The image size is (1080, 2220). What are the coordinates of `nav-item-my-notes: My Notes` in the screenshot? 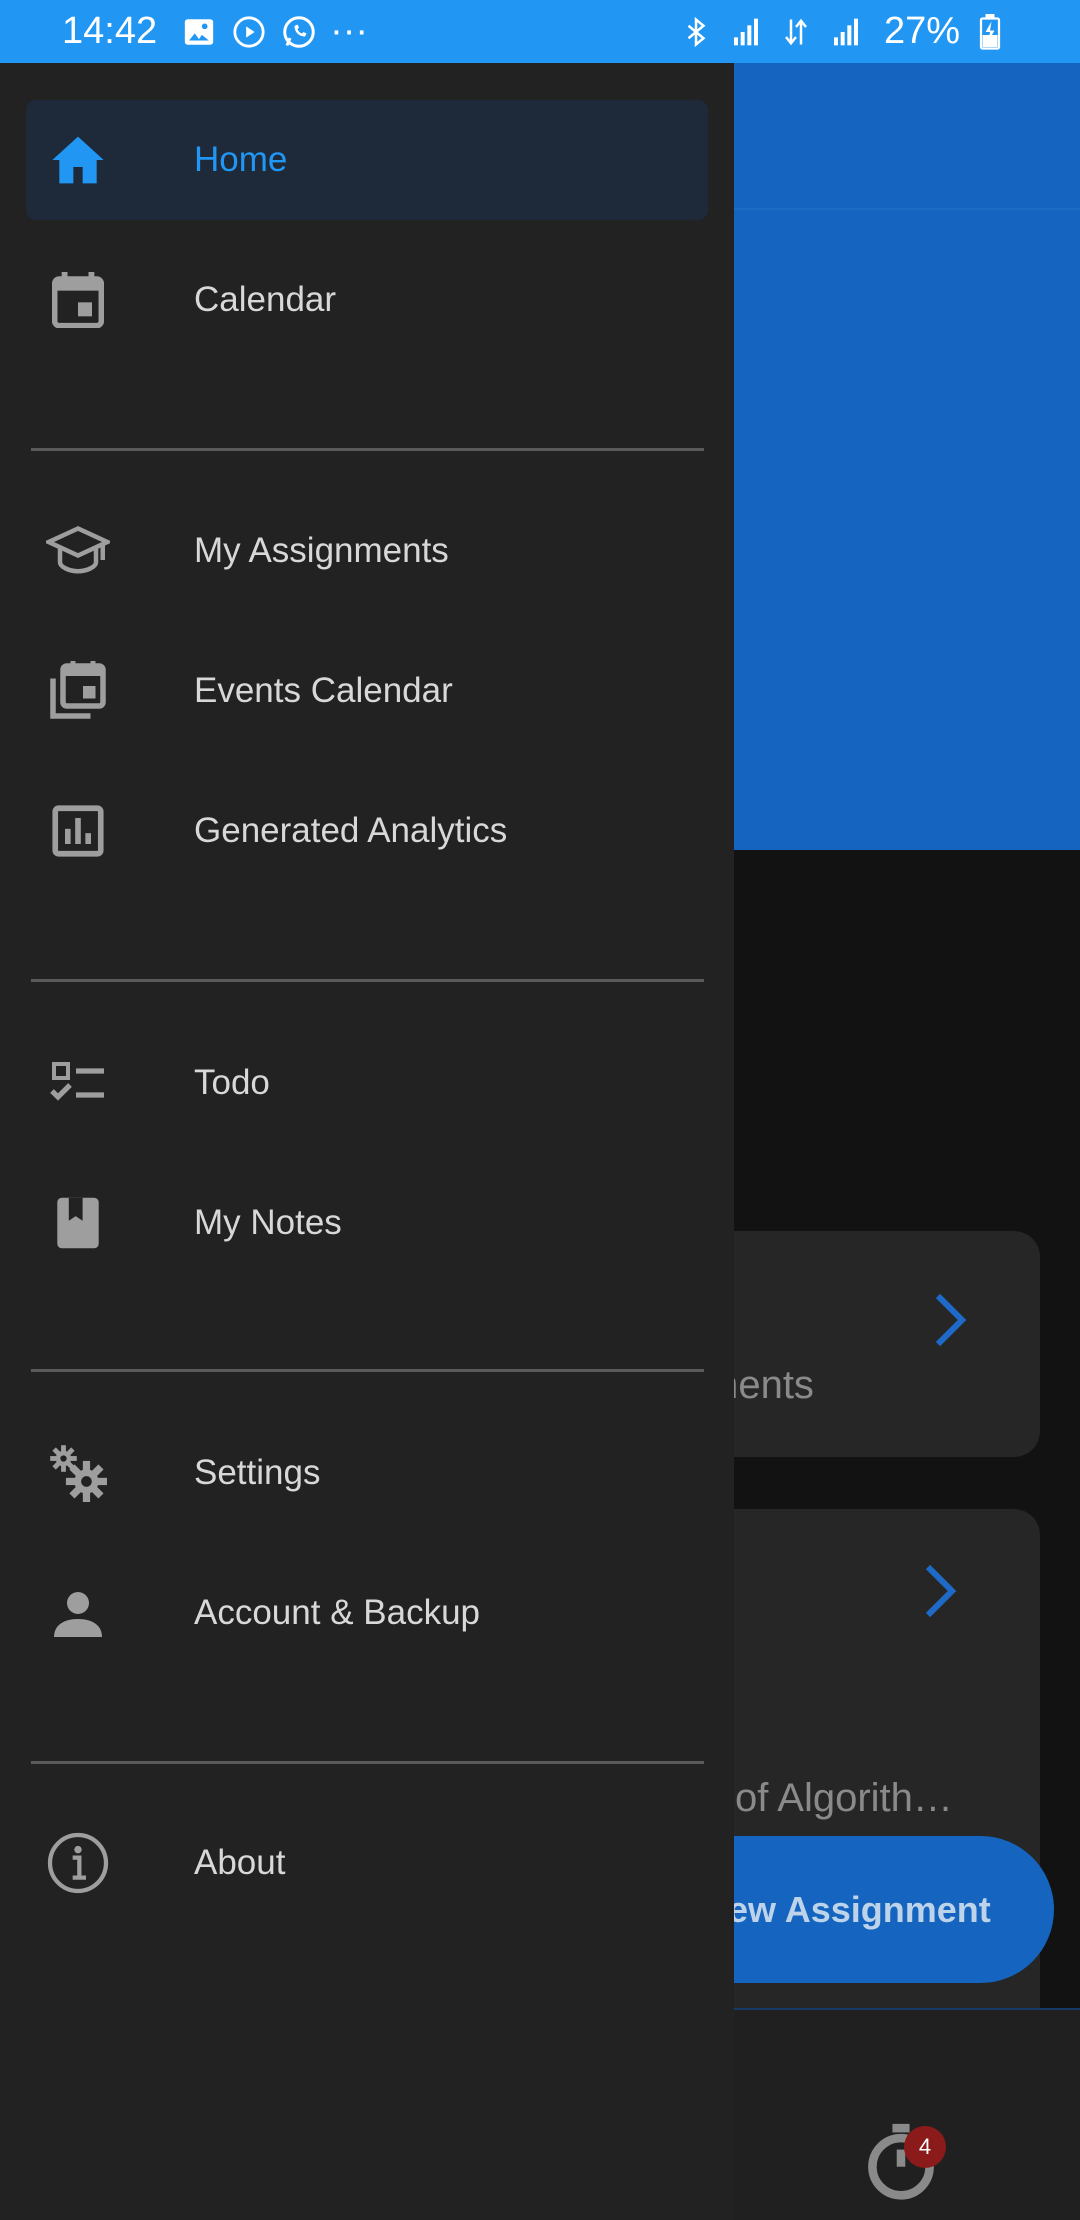 It's located at (367, 1223).